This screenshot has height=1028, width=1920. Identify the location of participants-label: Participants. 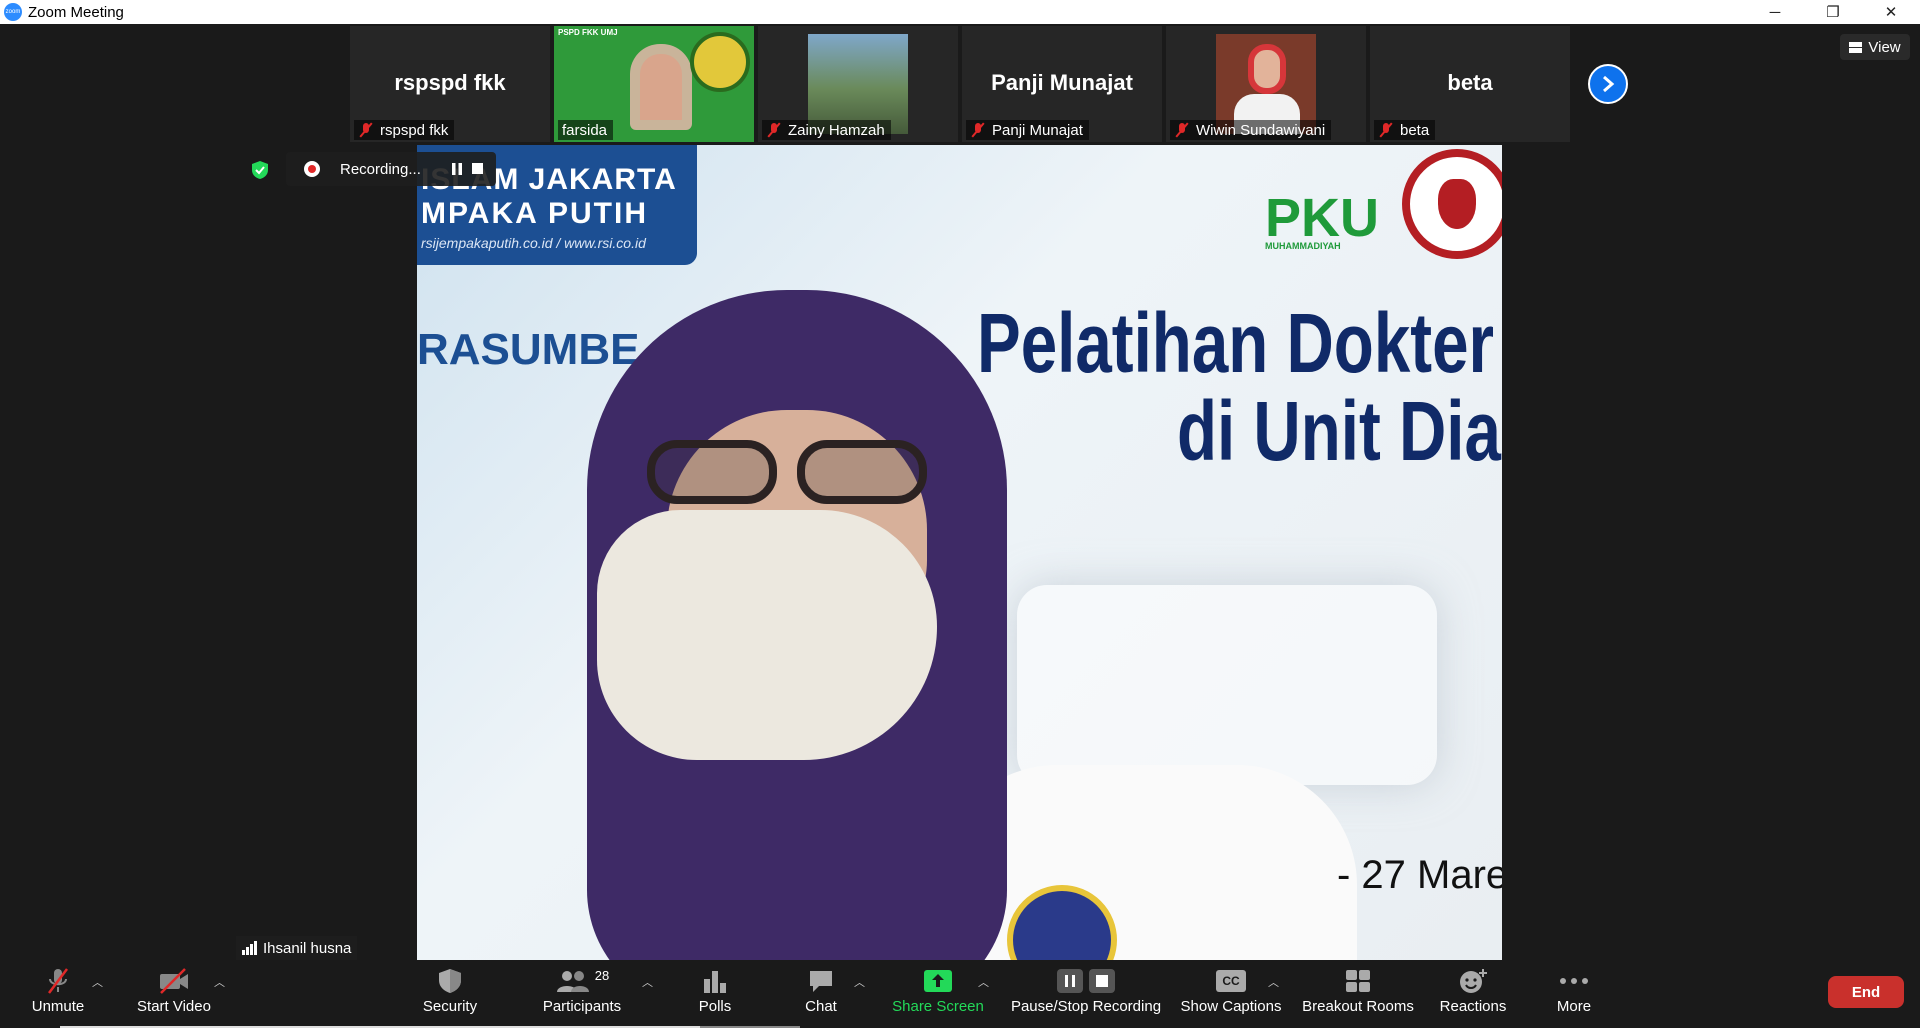
(582, 1006).